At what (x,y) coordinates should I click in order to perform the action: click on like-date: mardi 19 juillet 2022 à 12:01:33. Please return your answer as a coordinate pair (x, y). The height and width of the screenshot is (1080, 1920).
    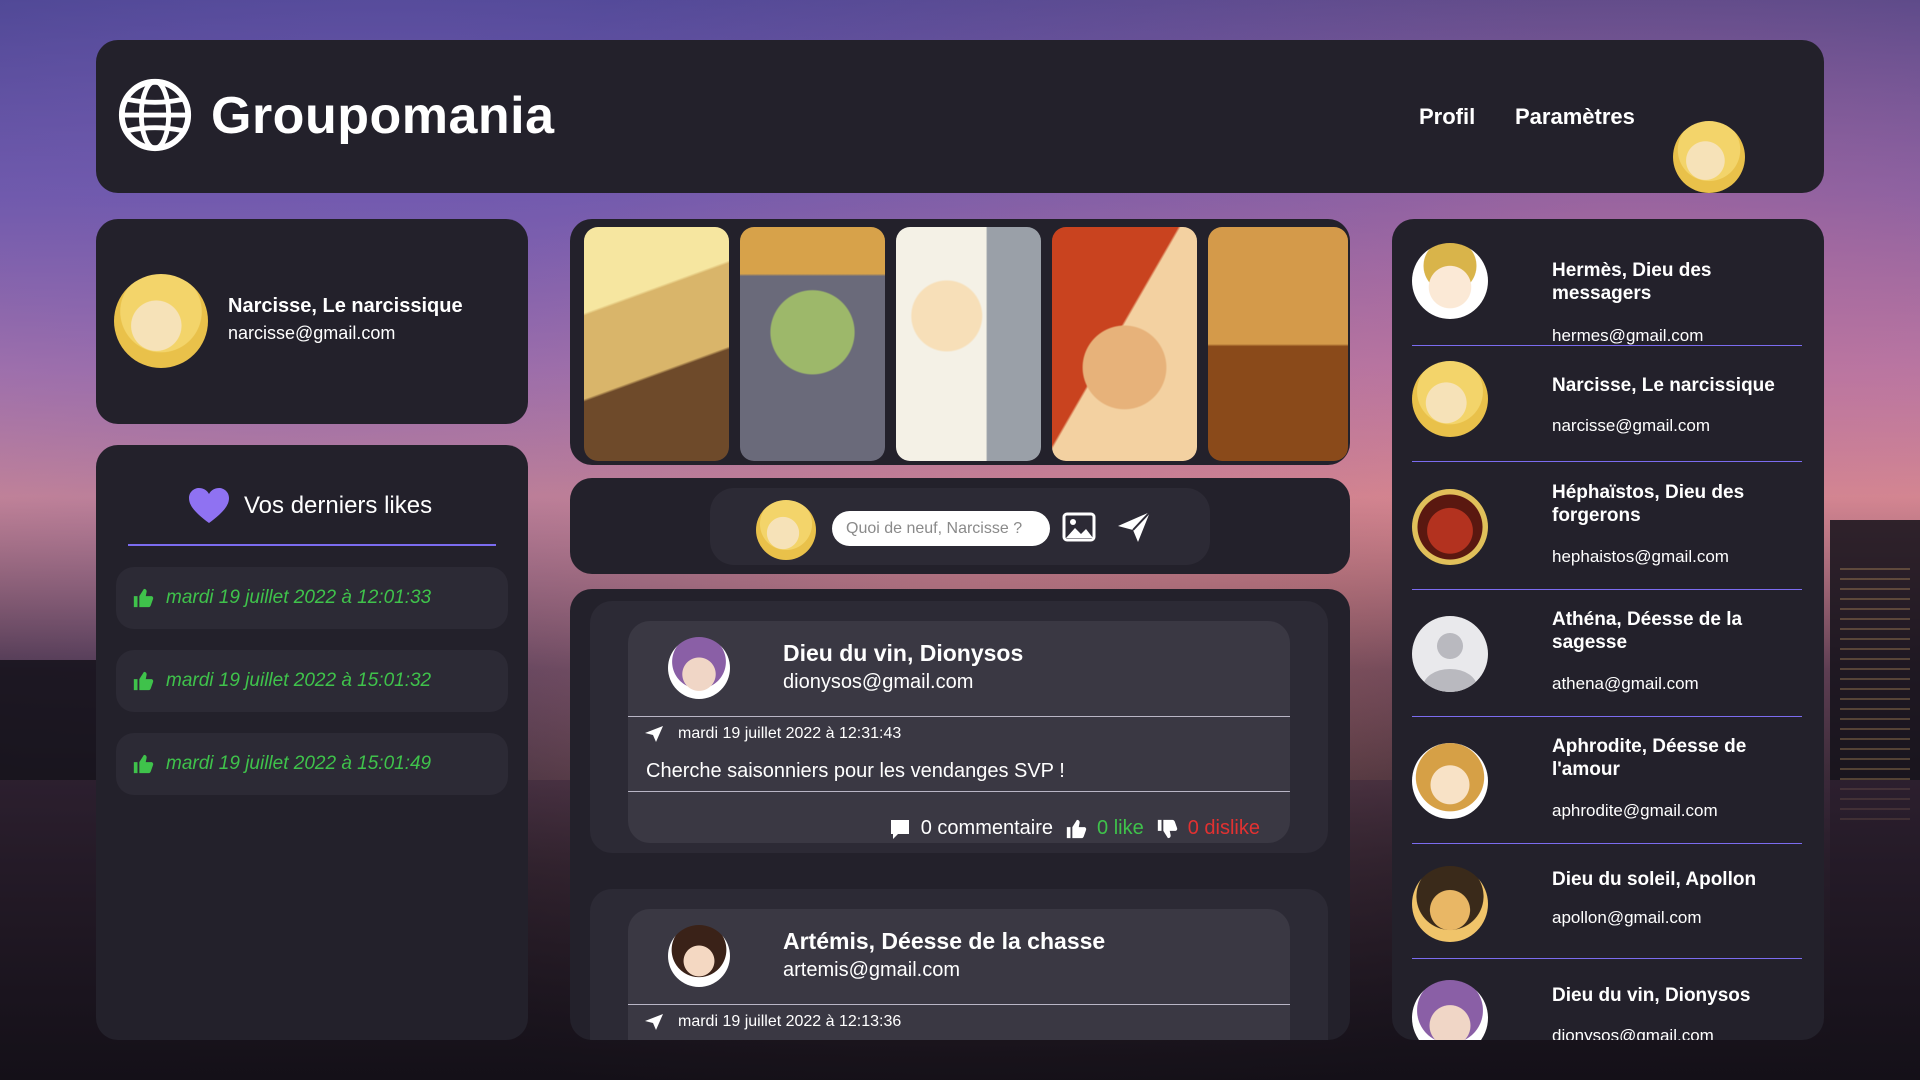
    Looking at the image, I should click on (299, 597).